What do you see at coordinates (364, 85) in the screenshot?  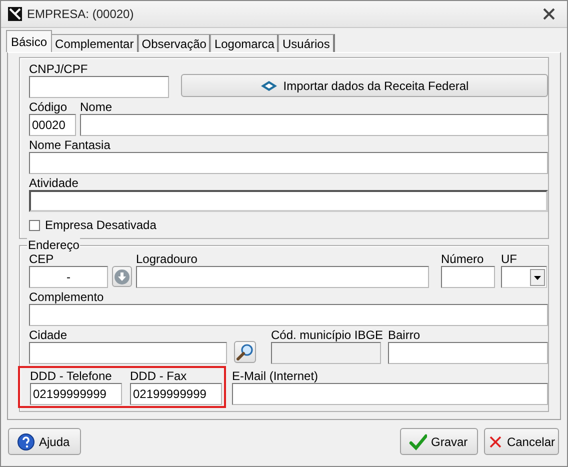 I see `import-button: Importar dados da Receita Federal` at bounding box center [364, 85].